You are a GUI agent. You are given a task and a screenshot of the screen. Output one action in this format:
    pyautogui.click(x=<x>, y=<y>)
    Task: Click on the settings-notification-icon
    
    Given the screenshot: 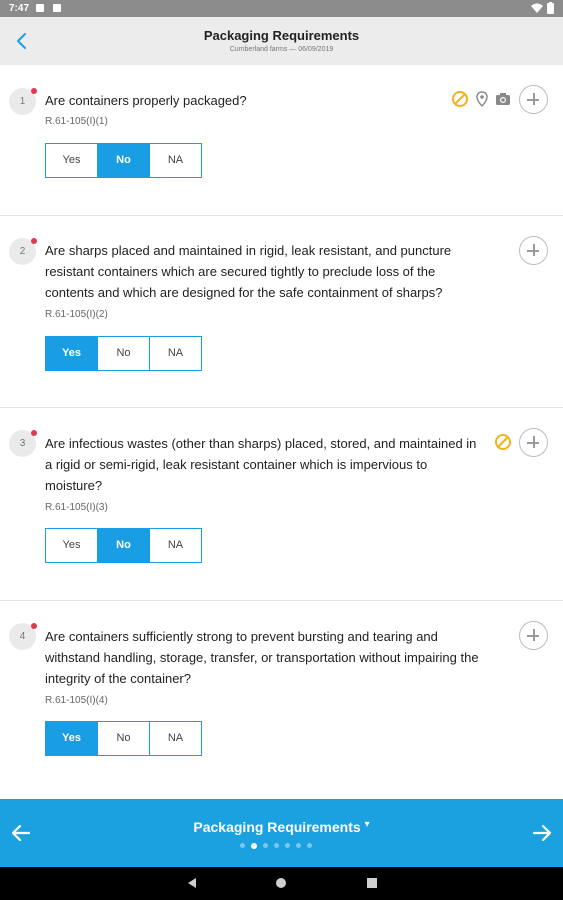 What is the action you would take?
    pyautogui.click(x=40, y=8)
    